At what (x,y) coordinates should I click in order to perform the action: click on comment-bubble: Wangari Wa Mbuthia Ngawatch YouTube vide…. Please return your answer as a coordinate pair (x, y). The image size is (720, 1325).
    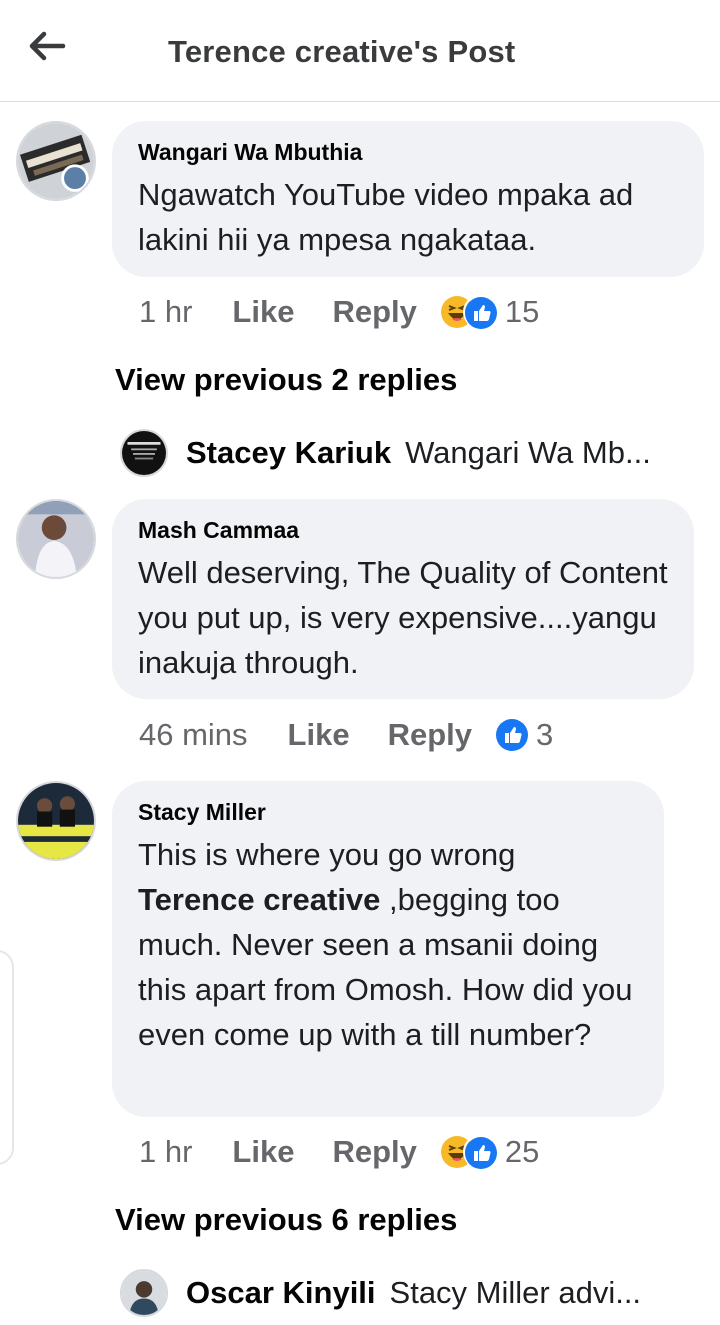
    Looking at the image, I should click on (408, 199).